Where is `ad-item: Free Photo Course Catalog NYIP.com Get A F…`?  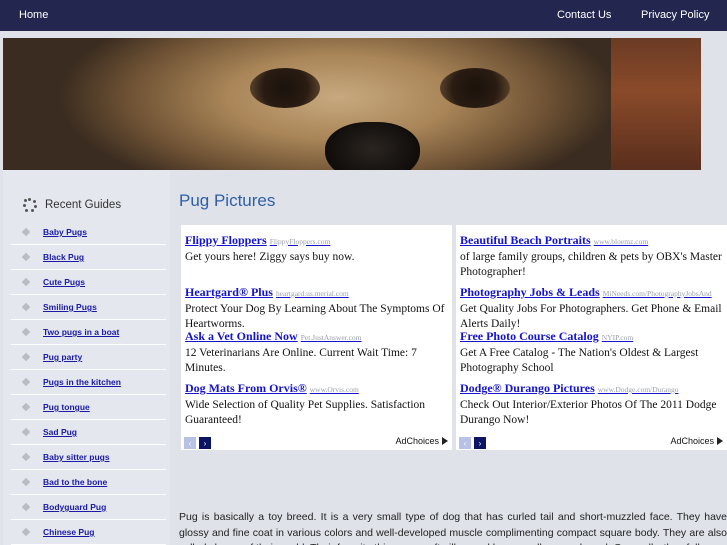 ad-item: Free Photo Course Catalog NYIP.com Get A F… is located at coordinates (592, 352).